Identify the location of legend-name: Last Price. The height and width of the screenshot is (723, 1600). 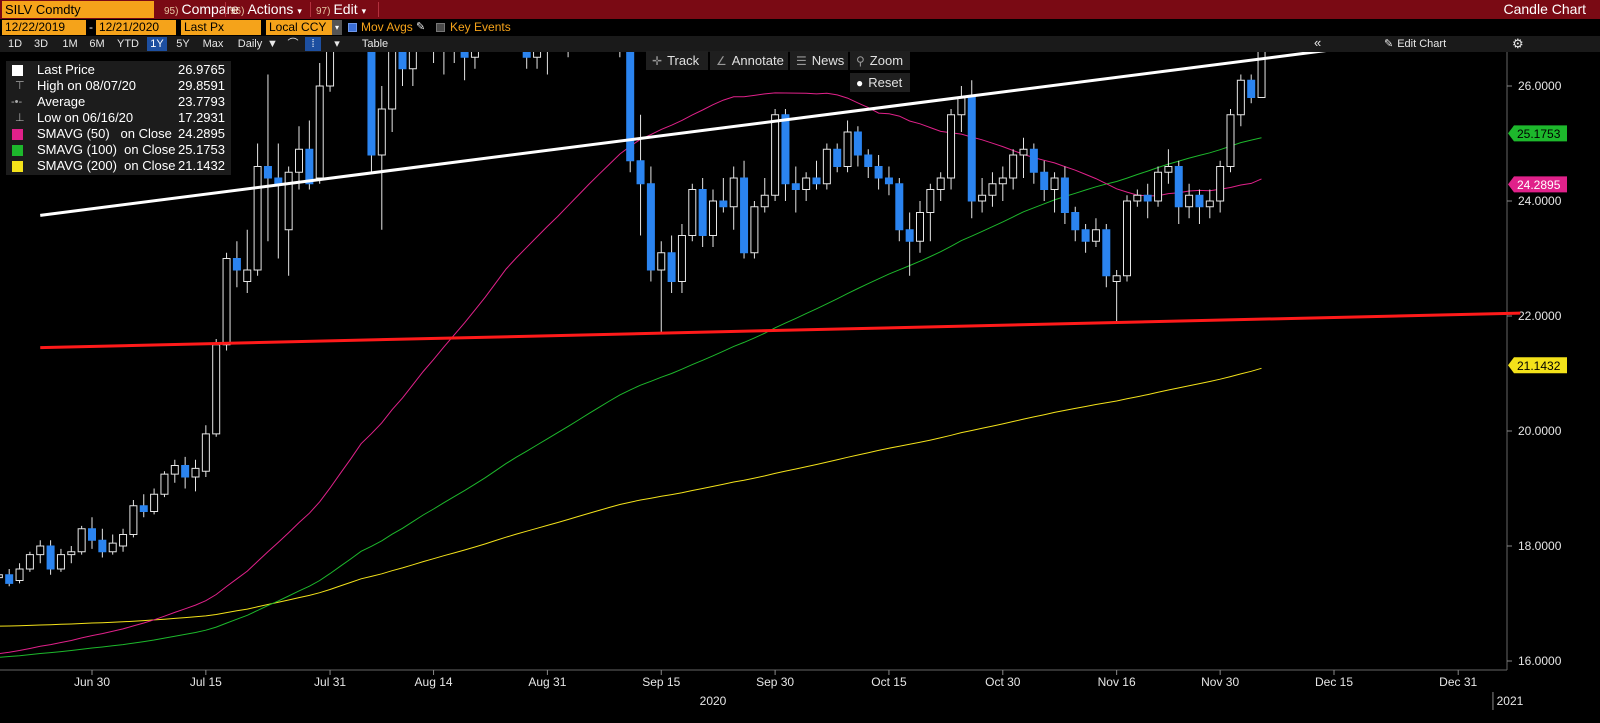
(66, 69).